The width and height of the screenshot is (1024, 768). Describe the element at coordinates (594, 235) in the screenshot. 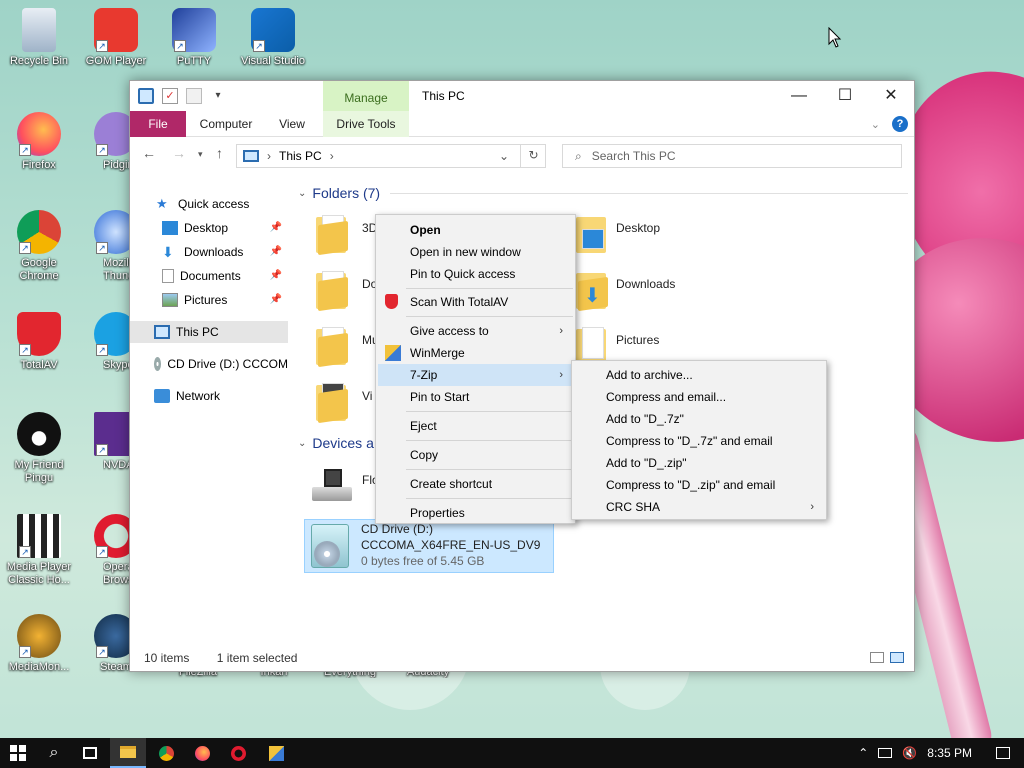

I see `folder-desktop` at that location.